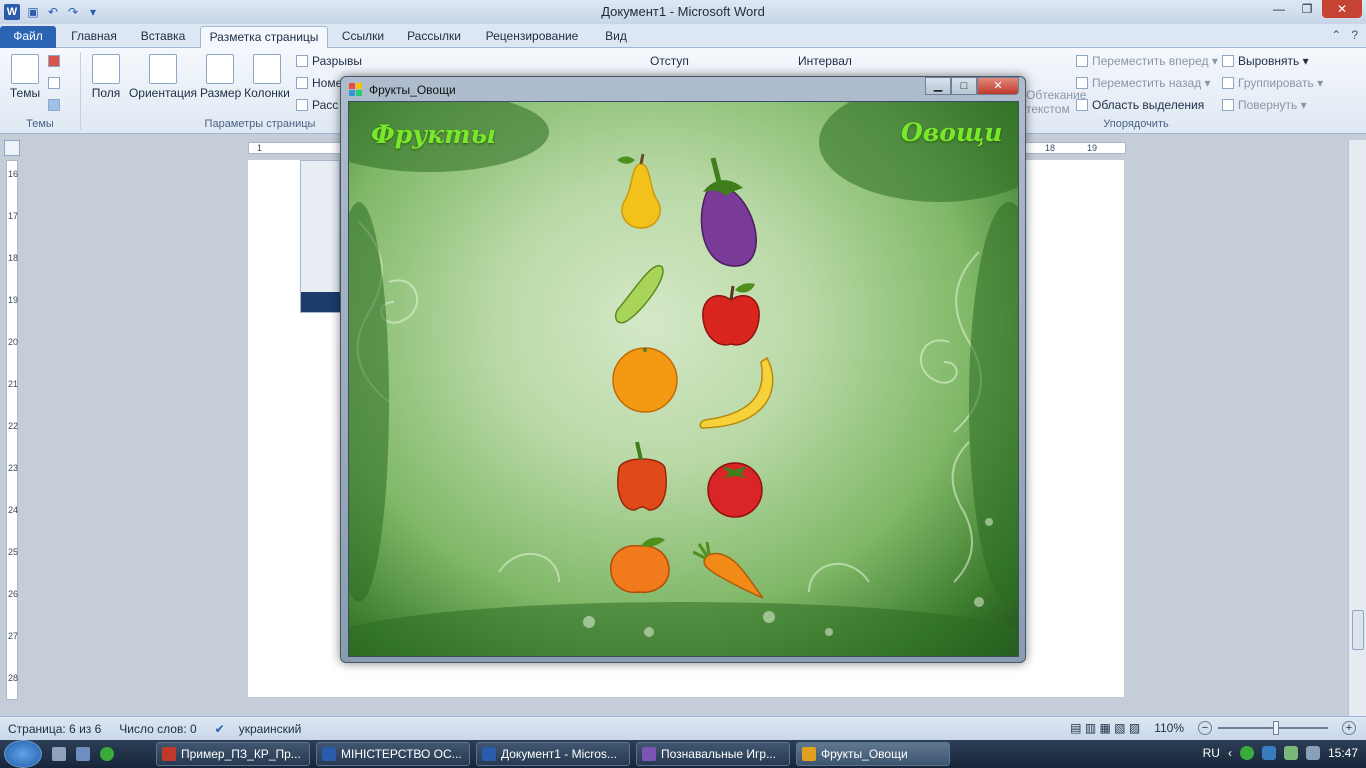 The width and height of the screenshot is (1366, 768). I want to click on columns-button: Колонки, so click(267, 77).